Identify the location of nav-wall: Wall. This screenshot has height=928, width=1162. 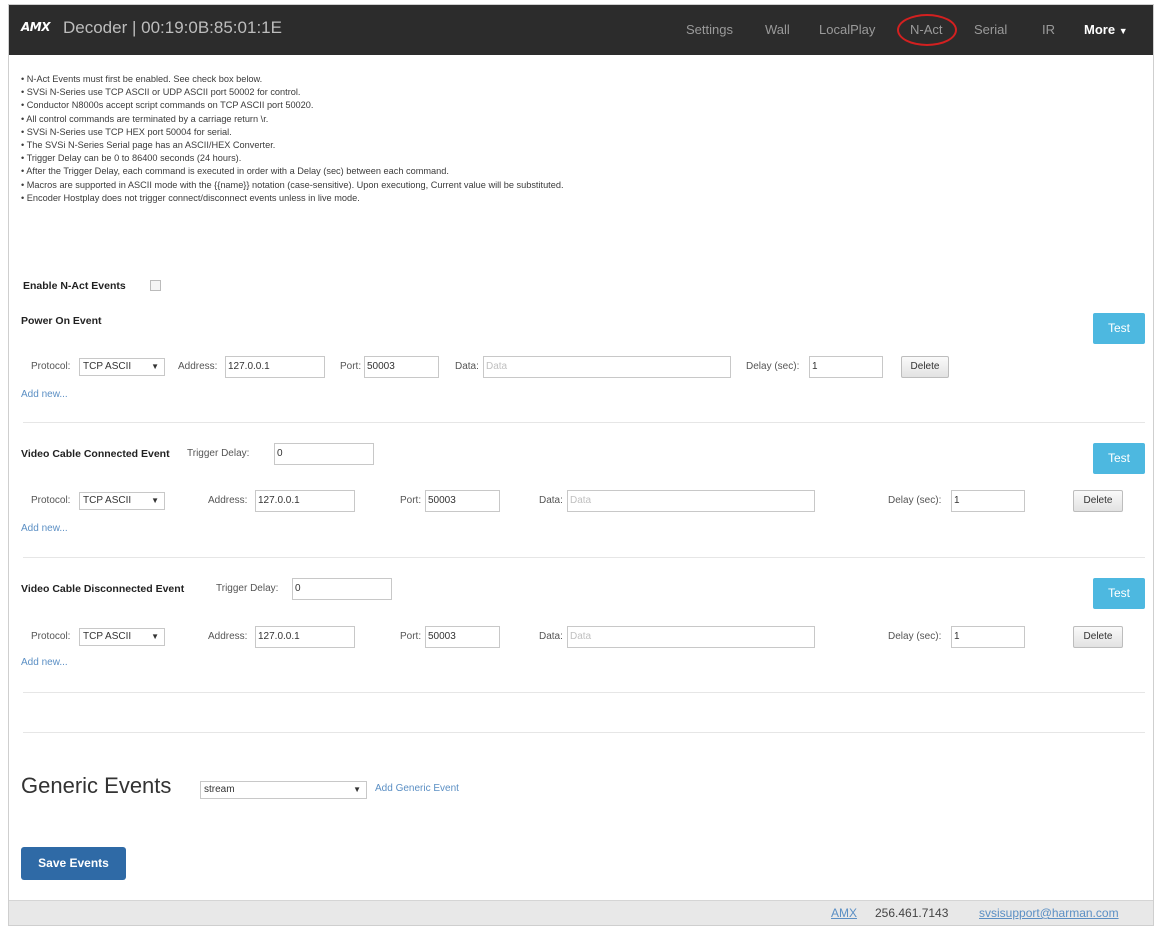
(777, 29).